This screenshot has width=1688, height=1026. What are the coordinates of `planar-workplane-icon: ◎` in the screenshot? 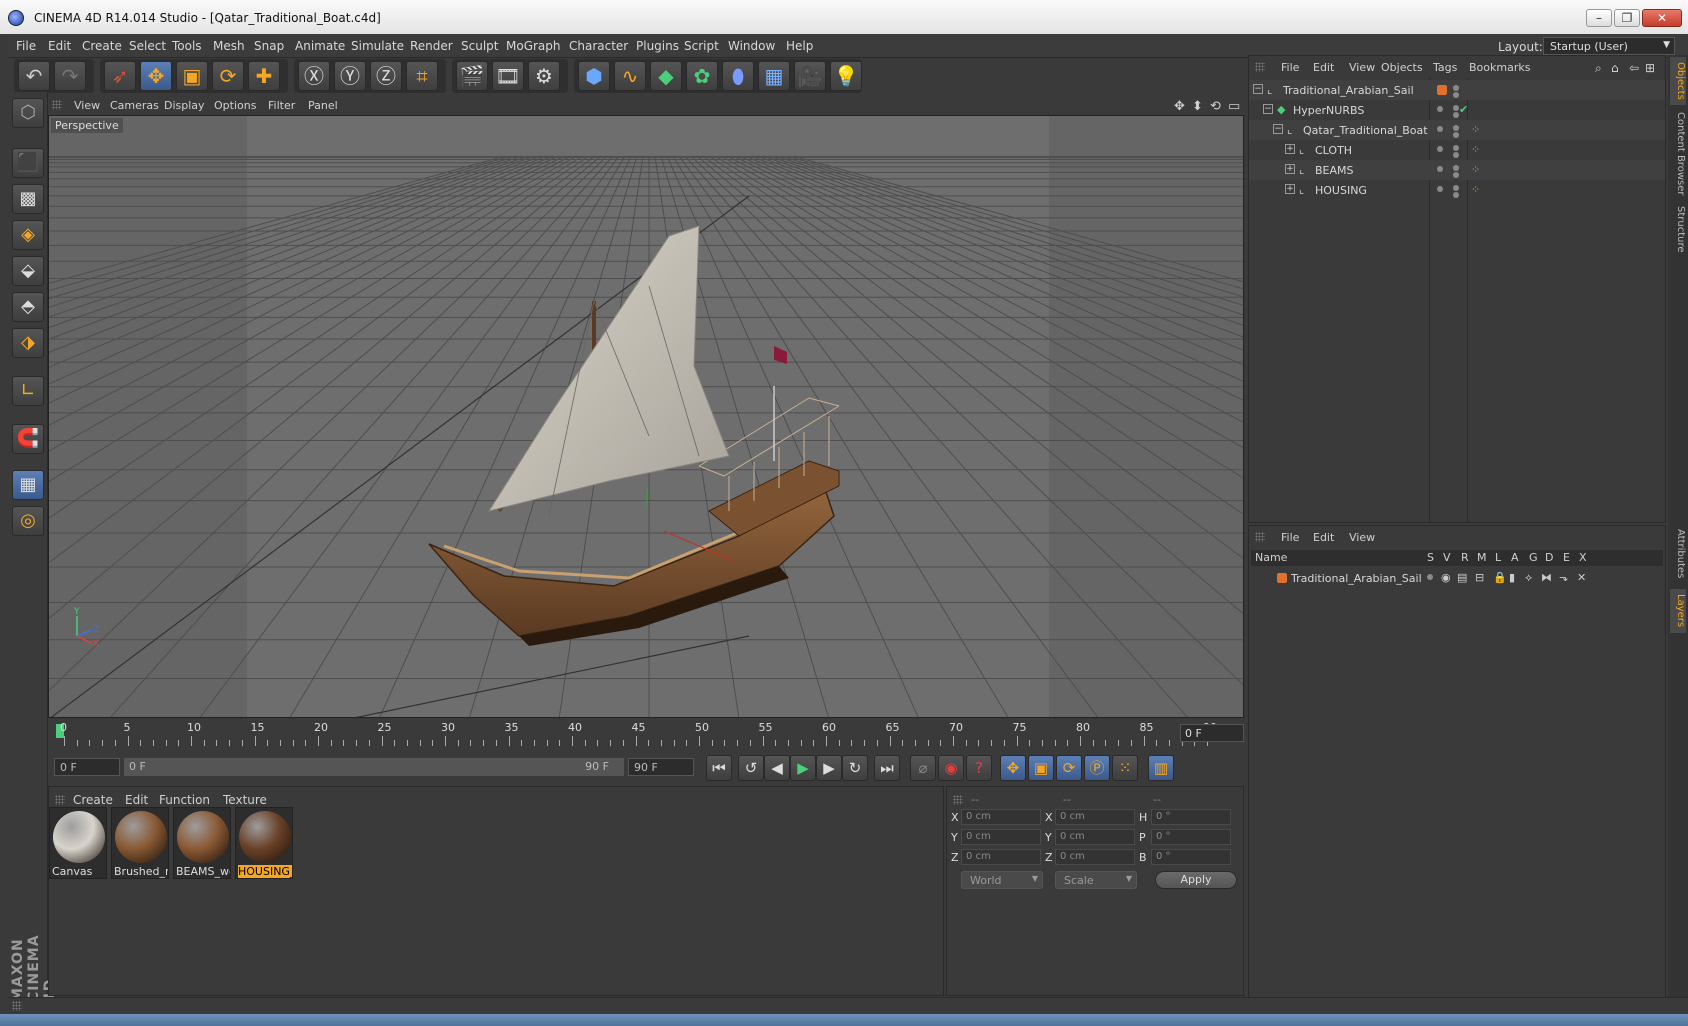 It's located at (28, 521).